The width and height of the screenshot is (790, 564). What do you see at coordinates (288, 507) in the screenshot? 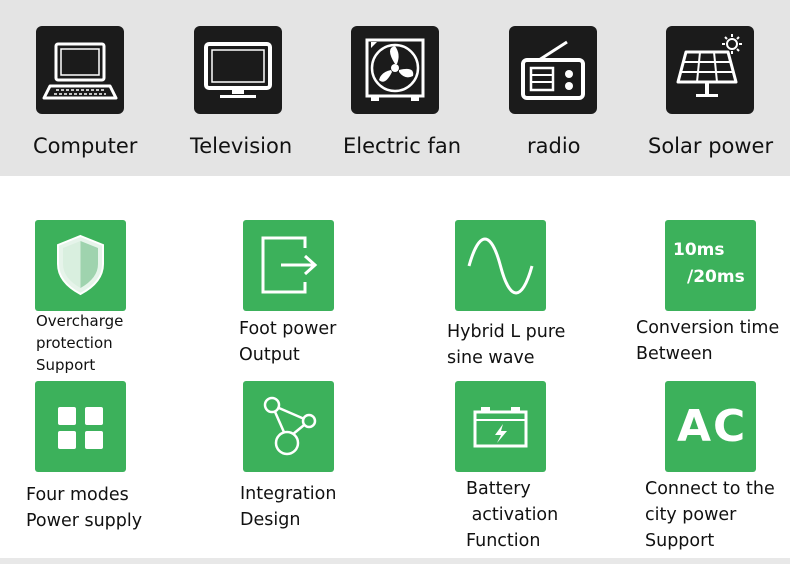
I see `feature-label: Integration Design` at bounding box center [288, 507].